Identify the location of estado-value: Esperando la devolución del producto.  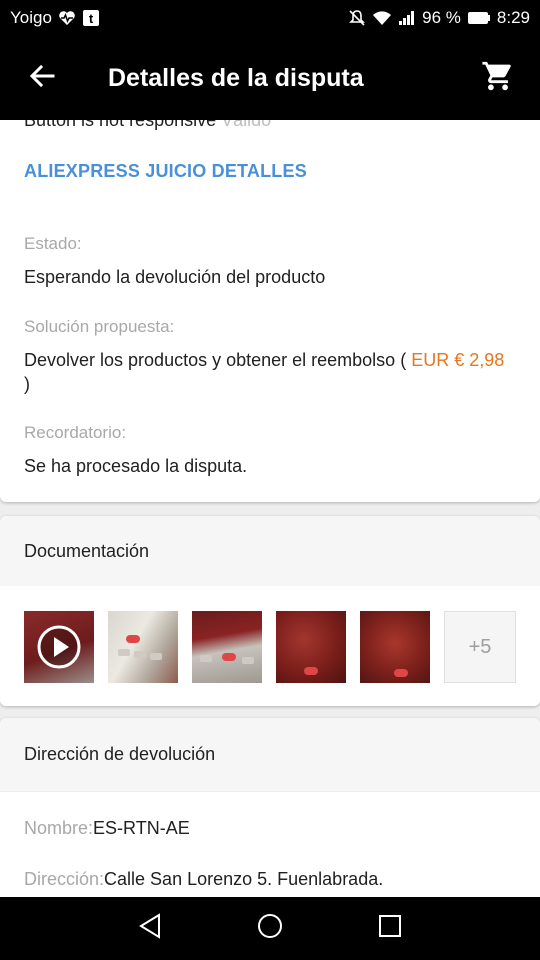
(175, 277).